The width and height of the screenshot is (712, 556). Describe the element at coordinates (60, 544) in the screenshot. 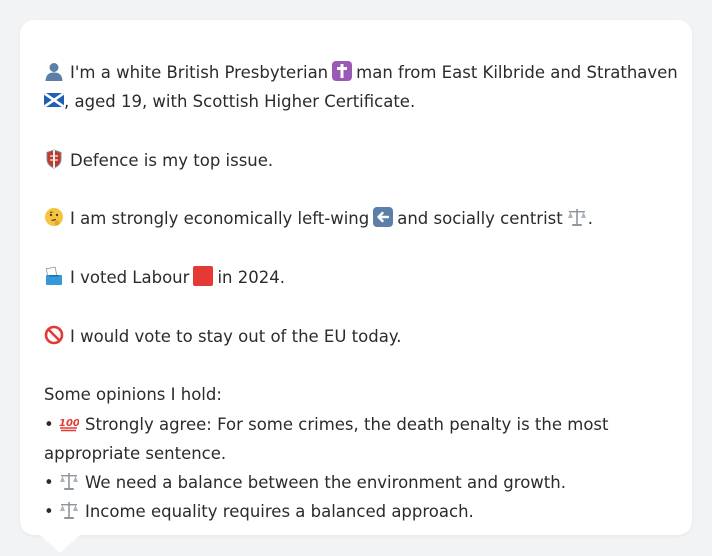

I see `bubble-tail` at that location.